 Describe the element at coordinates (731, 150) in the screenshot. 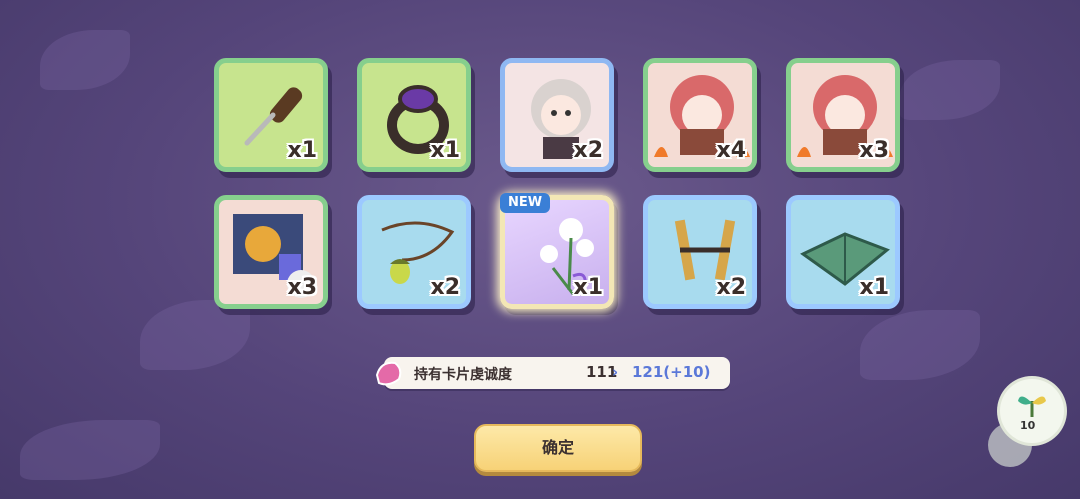

I see `quantity: x4` at that location.